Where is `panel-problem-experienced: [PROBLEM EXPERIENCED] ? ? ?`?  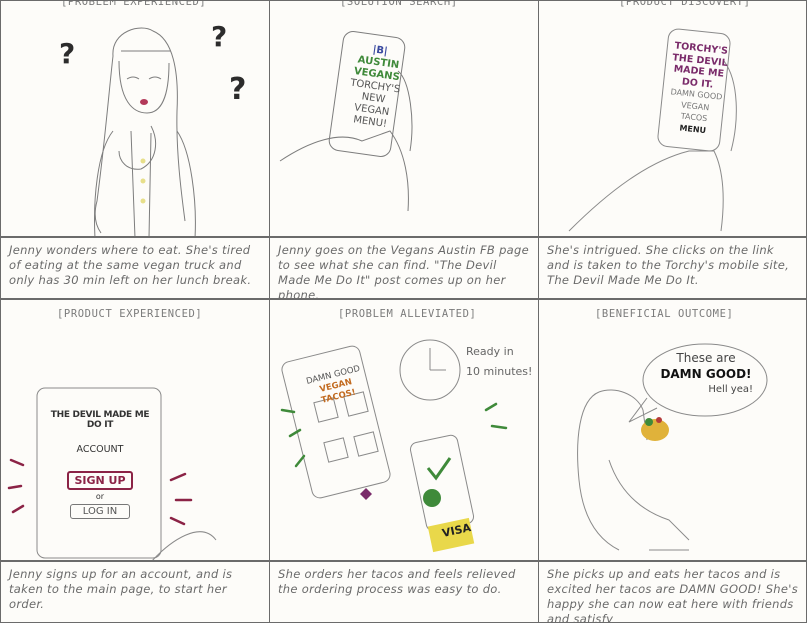 panel-problem-experienced: [PROBLEM EXPERIENCED] ? ? ? is located at coordinates (135, 118).